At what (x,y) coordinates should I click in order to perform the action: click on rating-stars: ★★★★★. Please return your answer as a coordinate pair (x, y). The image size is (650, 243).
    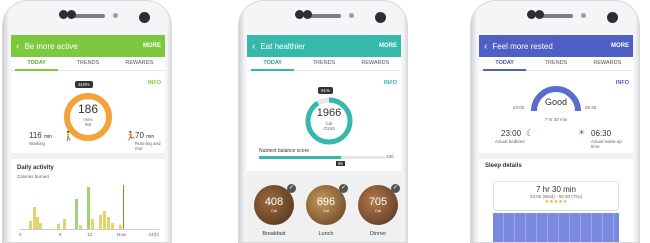
    Looking at the image, I should click on (556, 202).